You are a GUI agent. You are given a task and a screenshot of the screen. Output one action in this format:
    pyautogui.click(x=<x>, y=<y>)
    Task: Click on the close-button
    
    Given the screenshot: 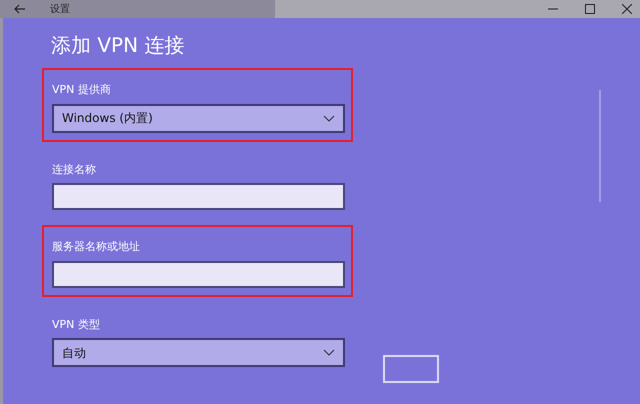 What is the action you would take?
    pyautogui.click(x=627, y=9)
    